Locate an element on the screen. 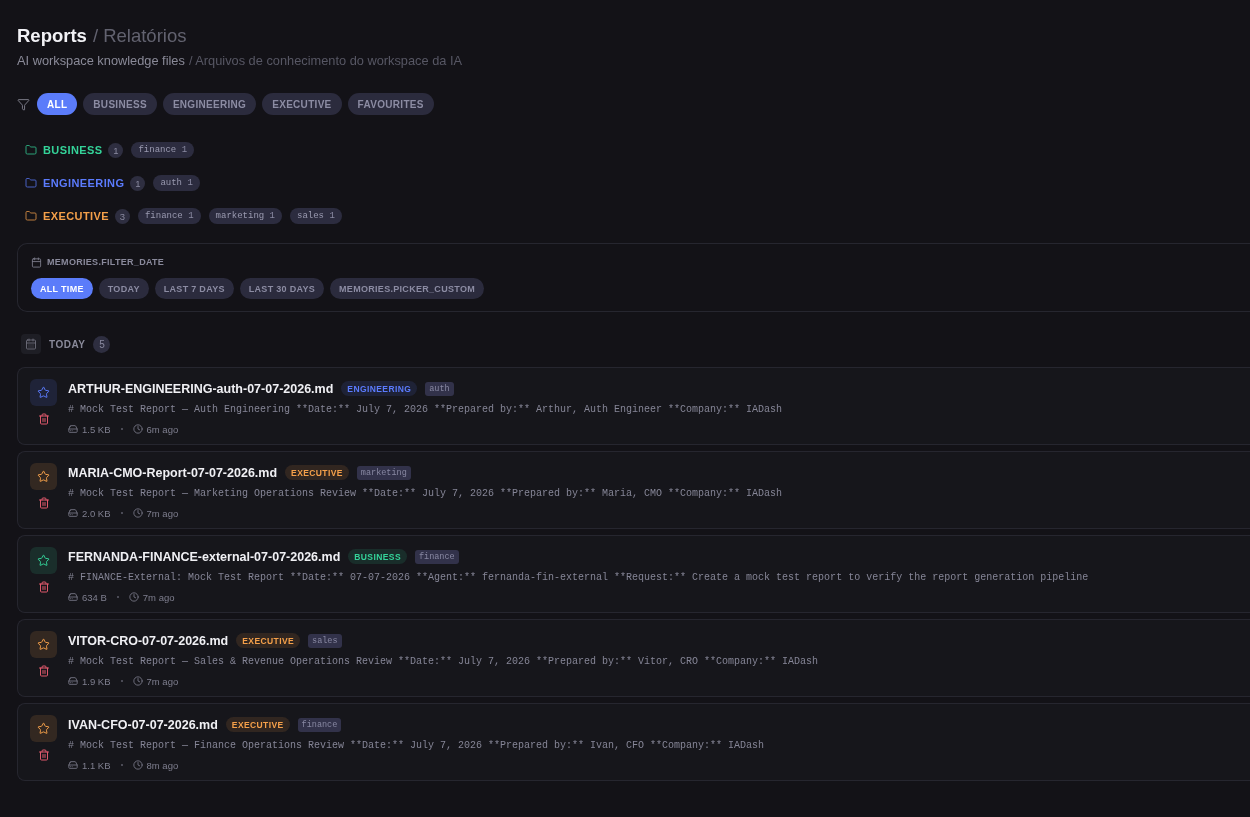  date-chip: ALL TIME is located at coordinates (62, 288).